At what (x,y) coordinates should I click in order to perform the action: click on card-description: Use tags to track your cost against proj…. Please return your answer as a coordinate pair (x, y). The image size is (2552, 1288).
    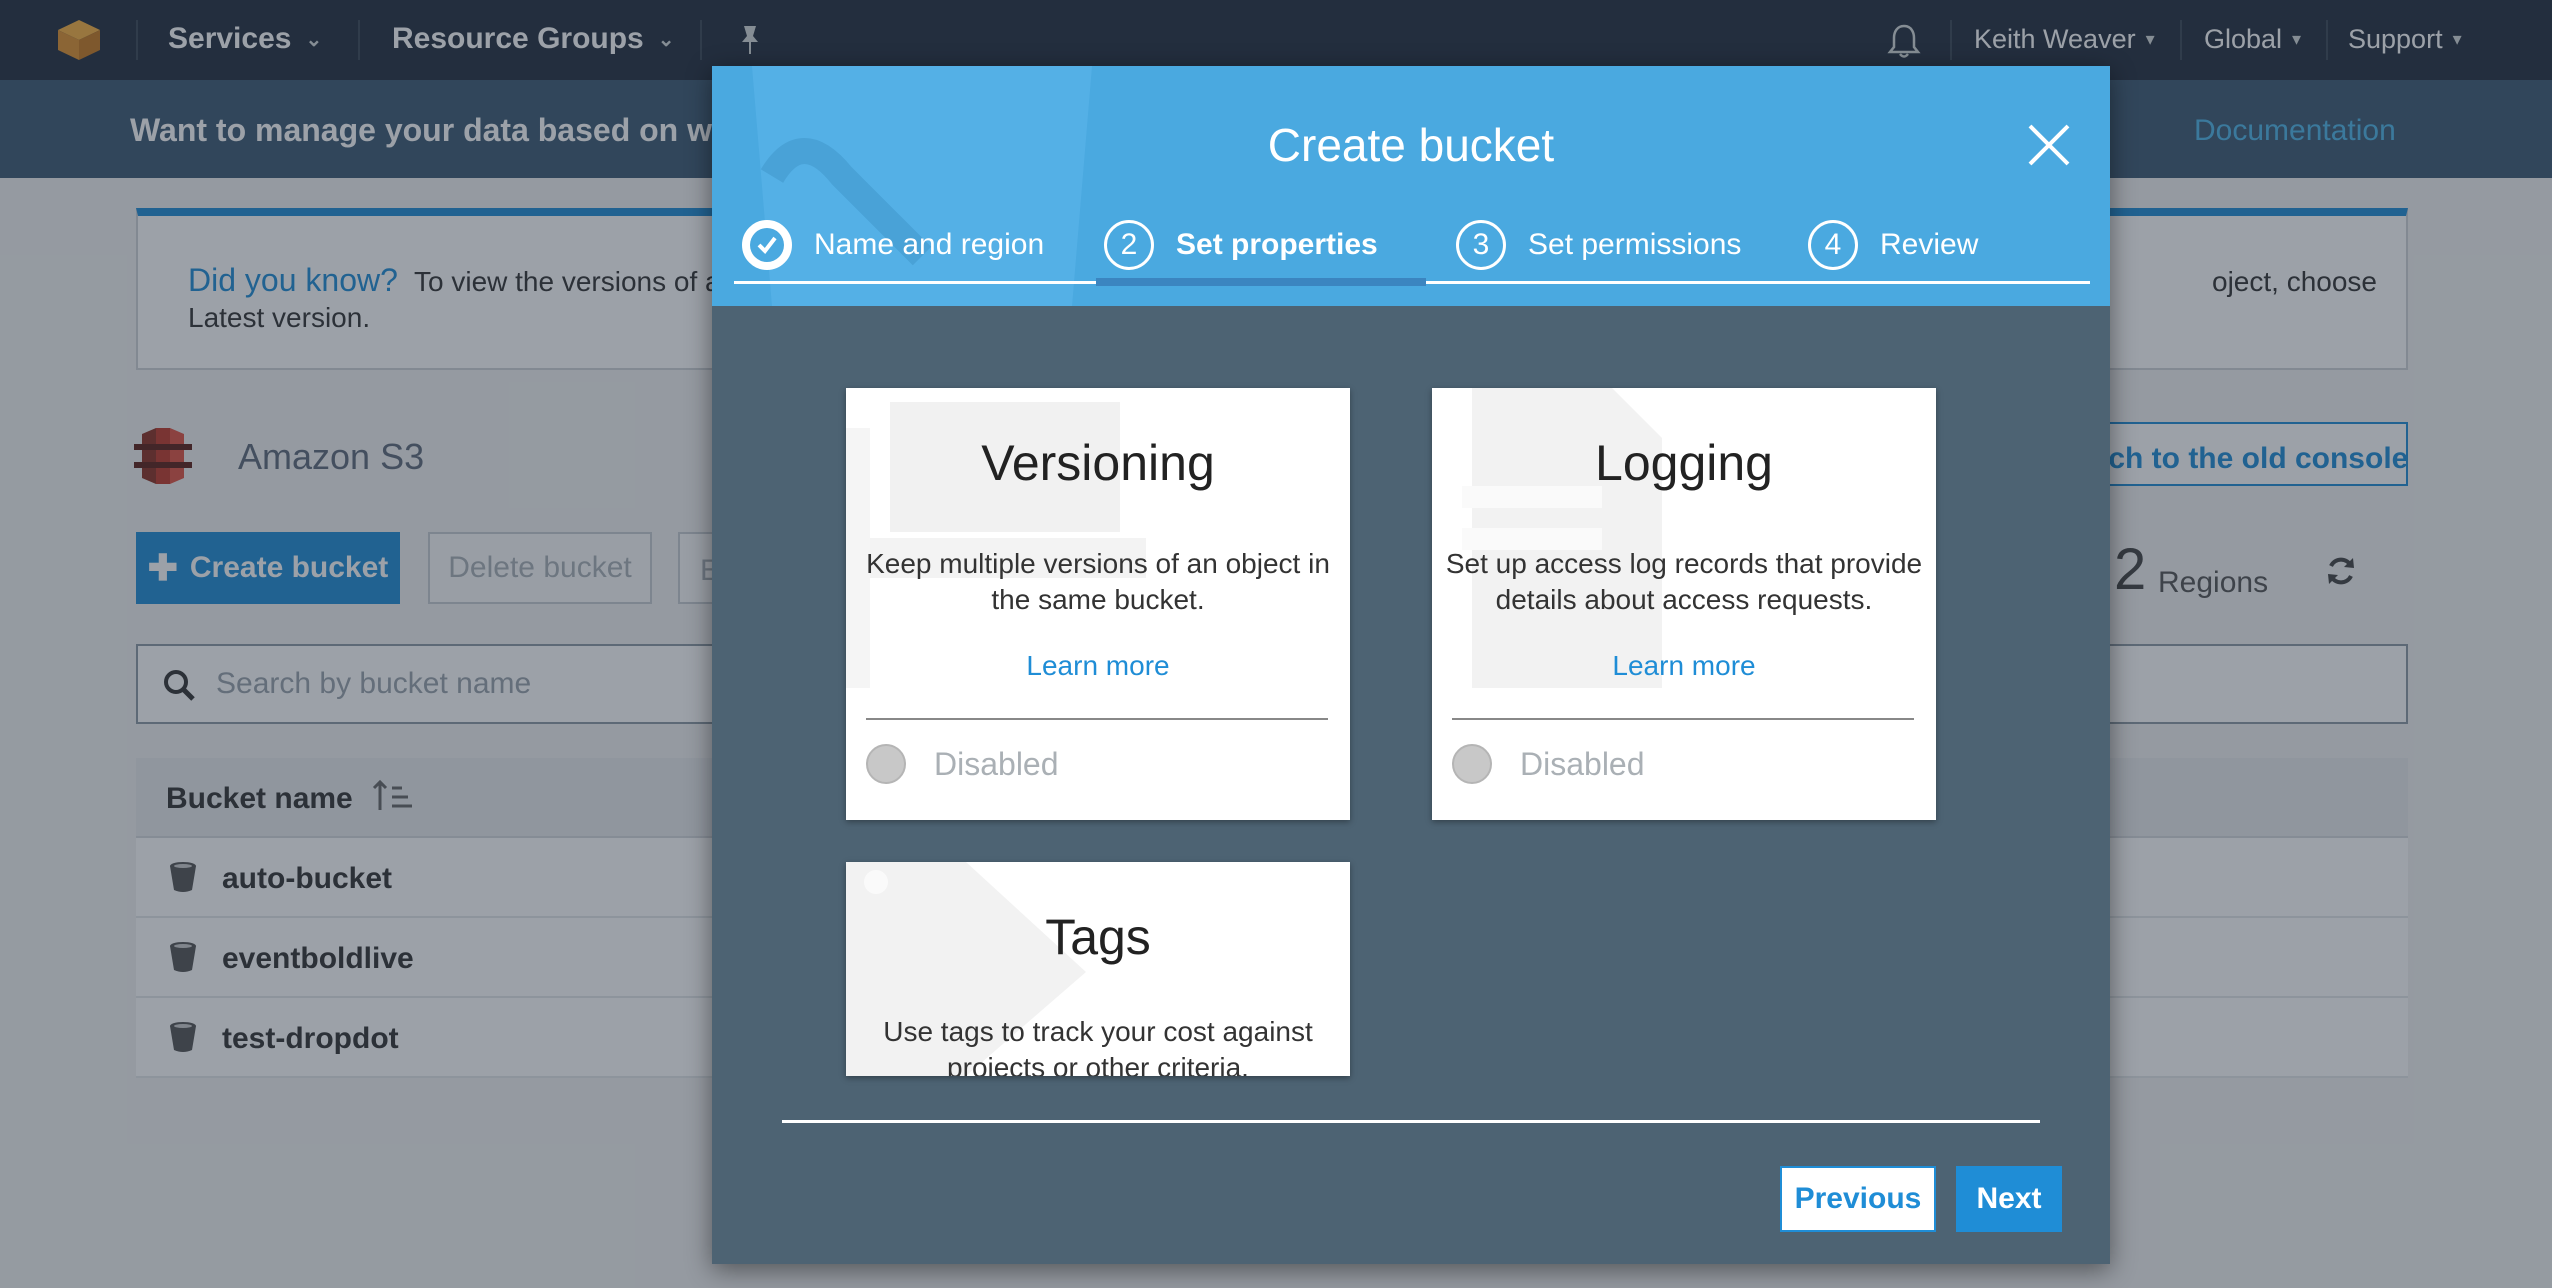
    Looking at the image, I should click on (1098, 1046).